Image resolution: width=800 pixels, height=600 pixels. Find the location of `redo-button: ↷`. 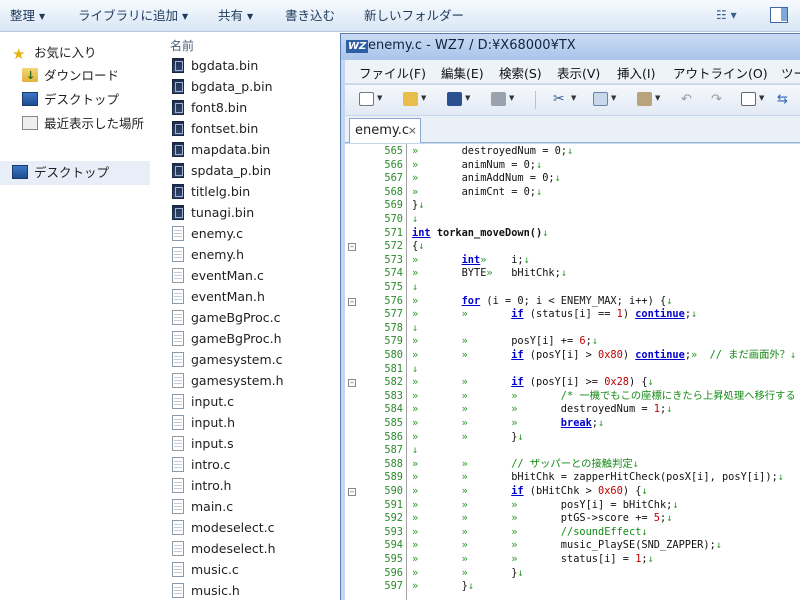

redo-button: ↷ is located at coordinates (724, 100).